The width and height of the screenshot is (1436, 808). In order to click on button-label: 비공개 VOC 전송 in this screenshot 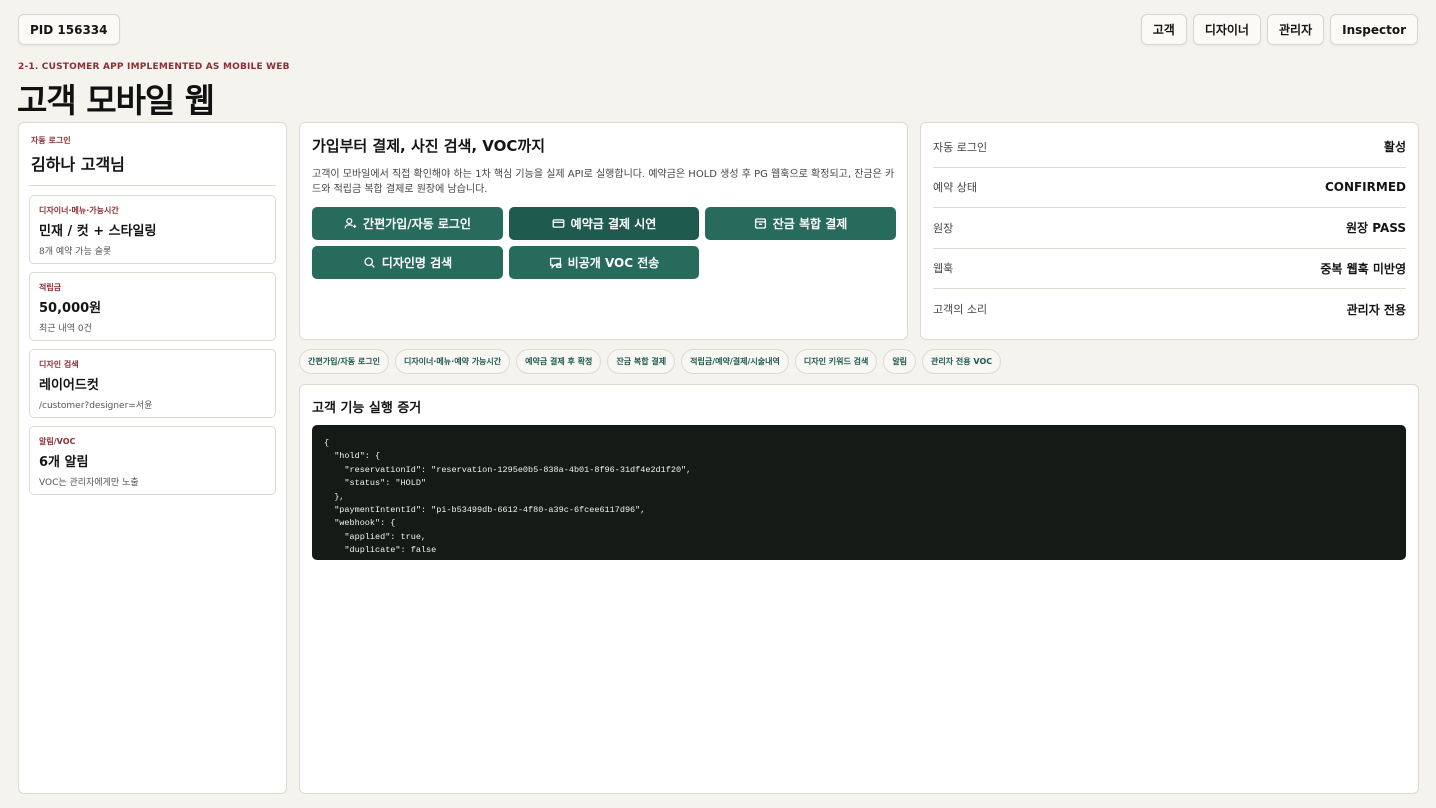, I will do `click(613, 263)`.